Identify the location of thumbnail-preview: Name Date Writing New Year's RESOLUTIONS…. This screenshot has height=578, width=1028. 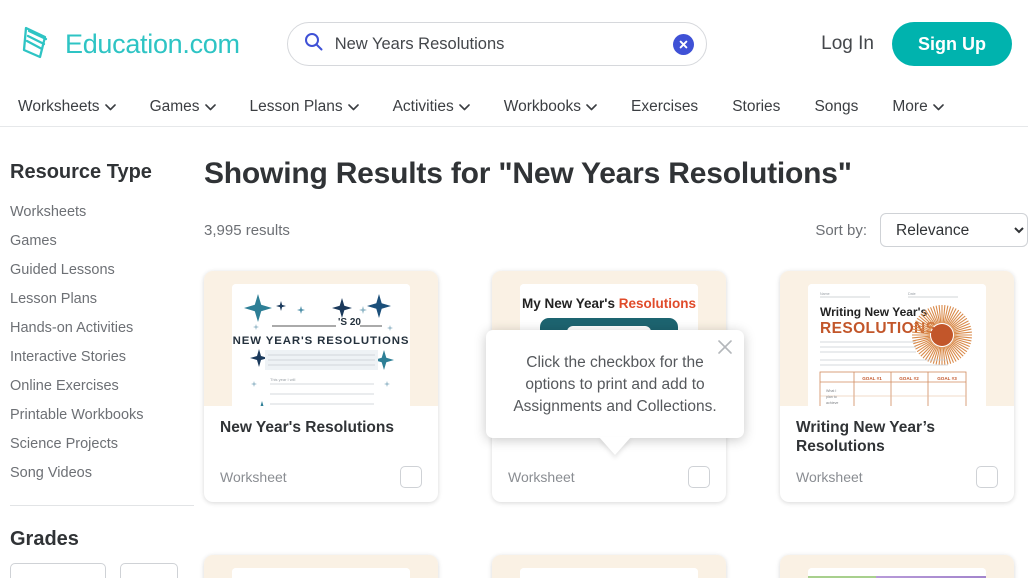
(897, 345).